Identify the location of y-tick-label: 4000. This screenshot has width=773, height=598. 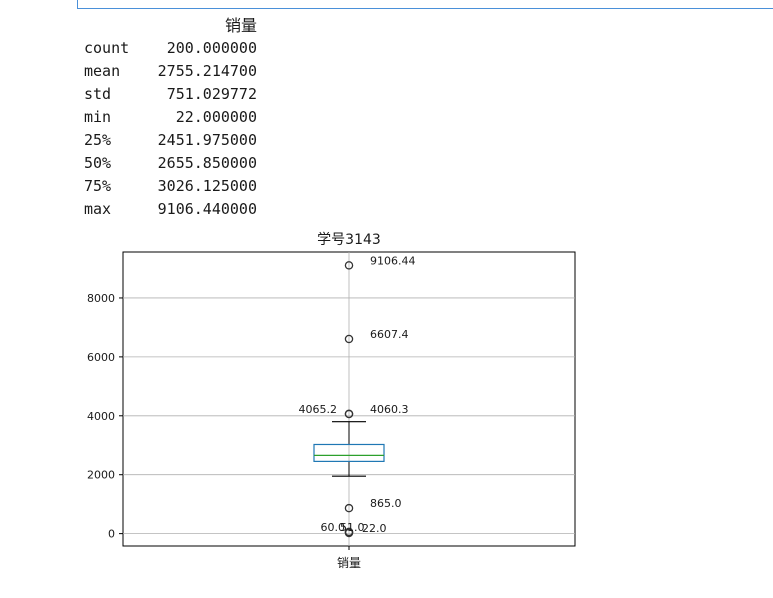
(101, 416).